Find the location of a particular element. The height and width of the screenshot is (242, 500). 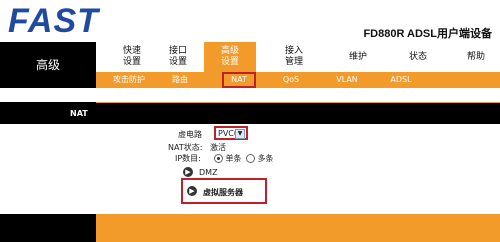

subtab-adsl: ADSL is located at coordinates (401, 80).